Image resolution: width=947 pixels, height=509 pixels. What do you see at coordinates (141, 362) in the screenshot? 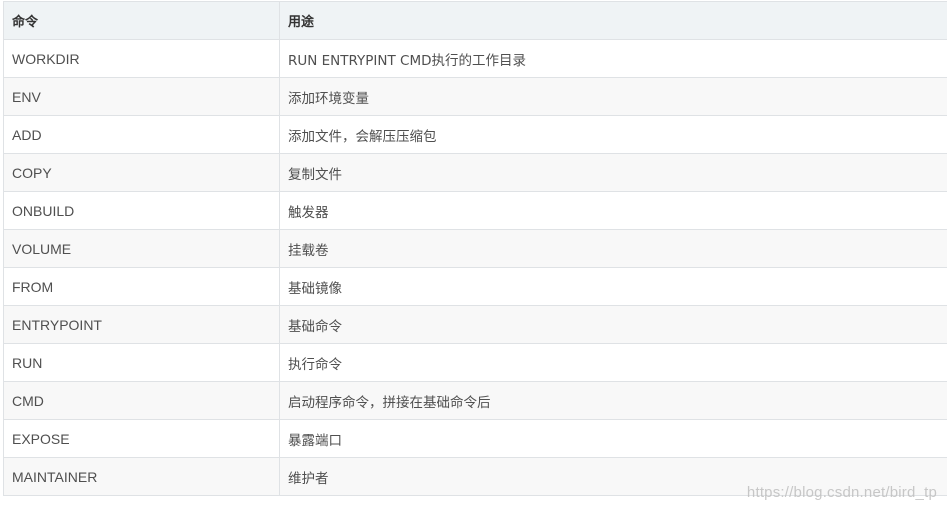
I see `command-cell: RUN` at bounding box center [141, 362].